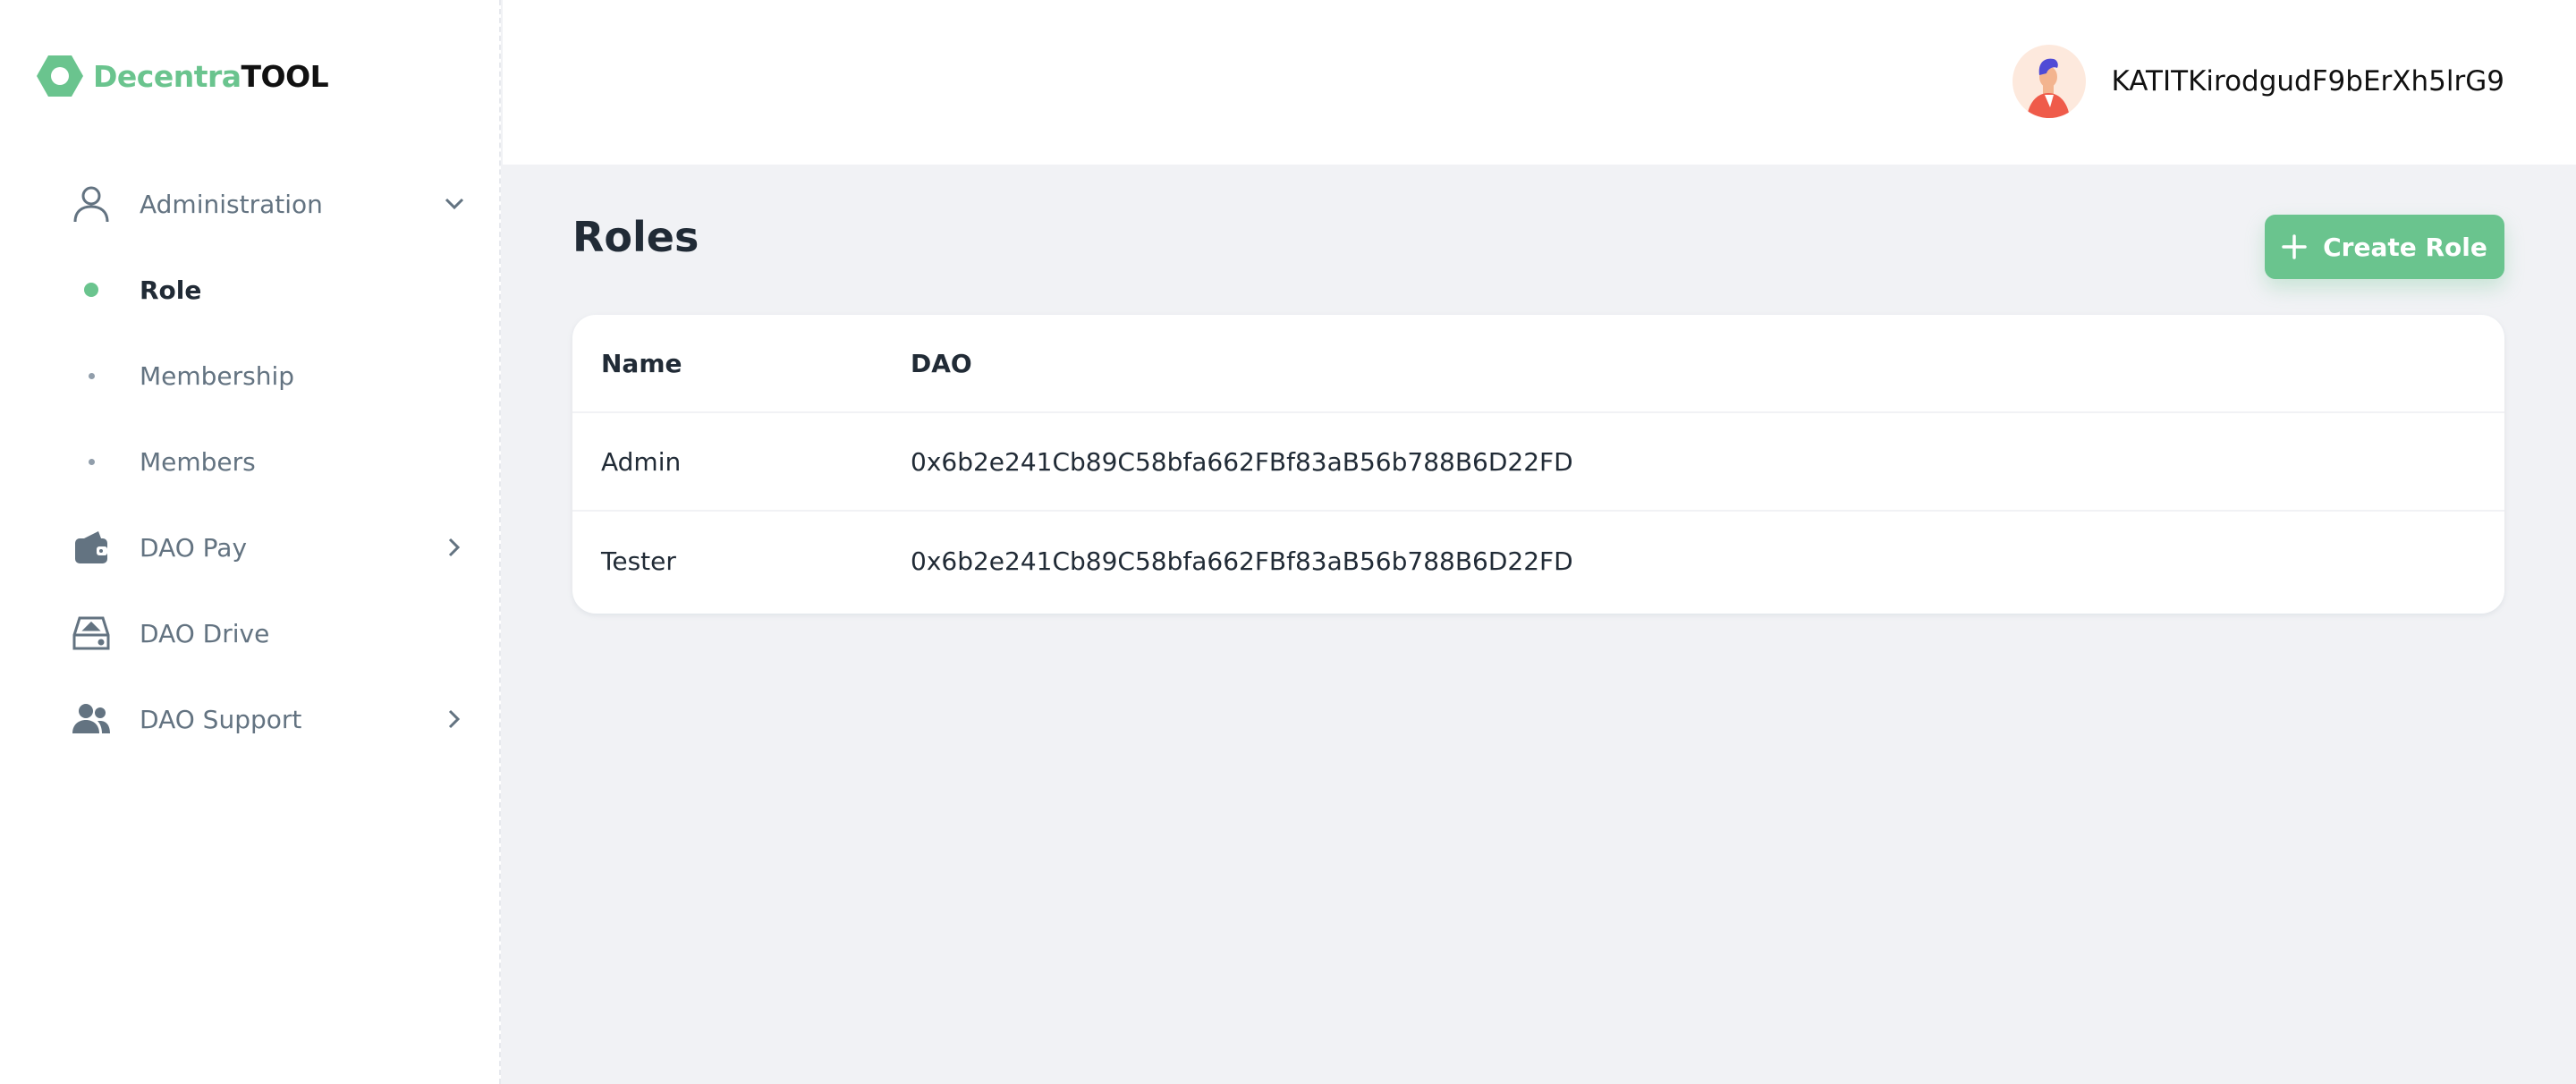 The height and width of the screenshot is (1084, 2576). I want to click on chevron-down-icon, so click(454, 204).